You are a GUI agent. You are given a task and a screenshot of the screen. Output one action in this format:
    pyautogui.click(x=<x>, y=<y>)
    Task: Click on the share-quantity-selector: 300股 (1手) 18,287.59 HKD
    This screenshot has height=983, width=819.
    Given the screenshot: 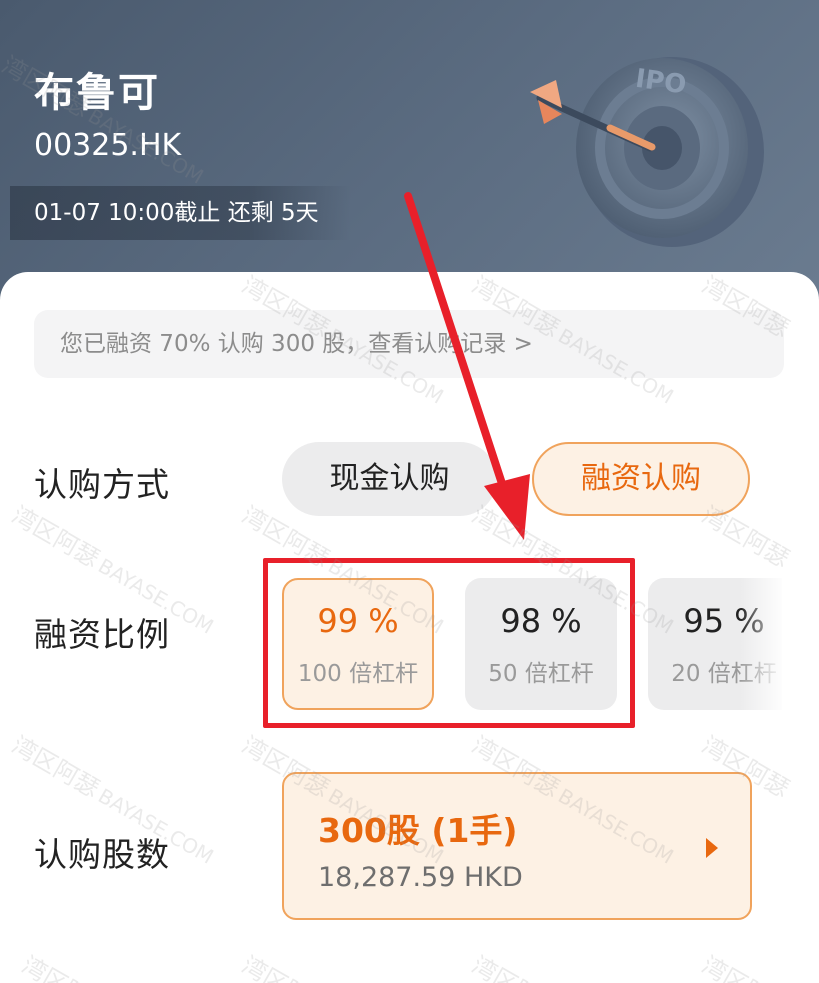 What is the action you would take?
    pyautogui.click(x=517, y=846)
    